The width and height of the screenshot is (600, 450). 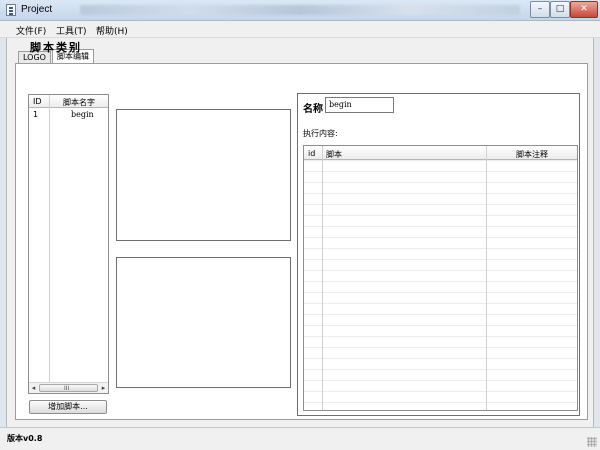 What do you see at coordinates (68, 244) in the screenshot?
I see `category-list: ID 脚本名字 1 begin ◂ III ▸` at bounding box center [68, 244].